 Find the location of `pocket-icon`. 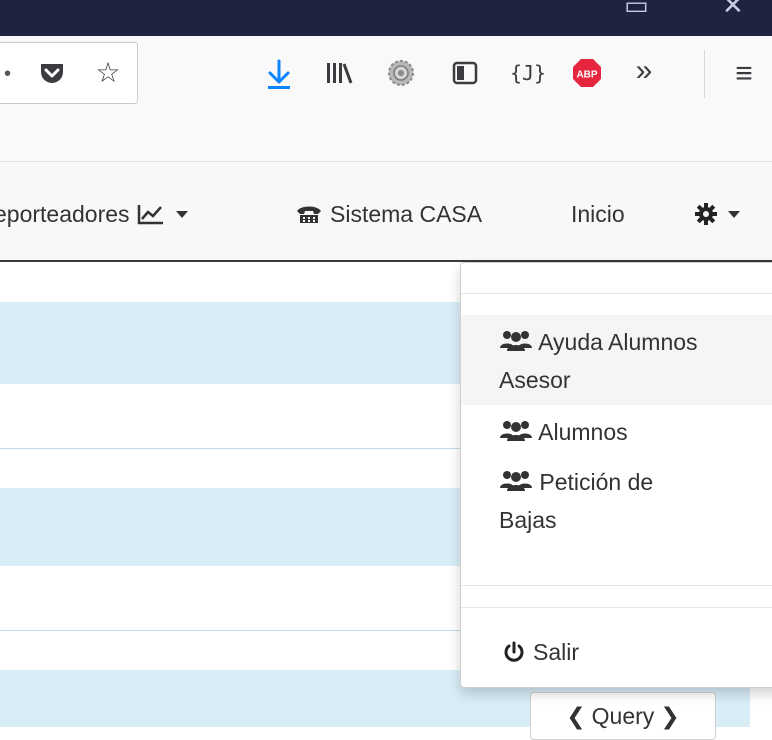

pocket-icon is located at coordinates (52, 74).